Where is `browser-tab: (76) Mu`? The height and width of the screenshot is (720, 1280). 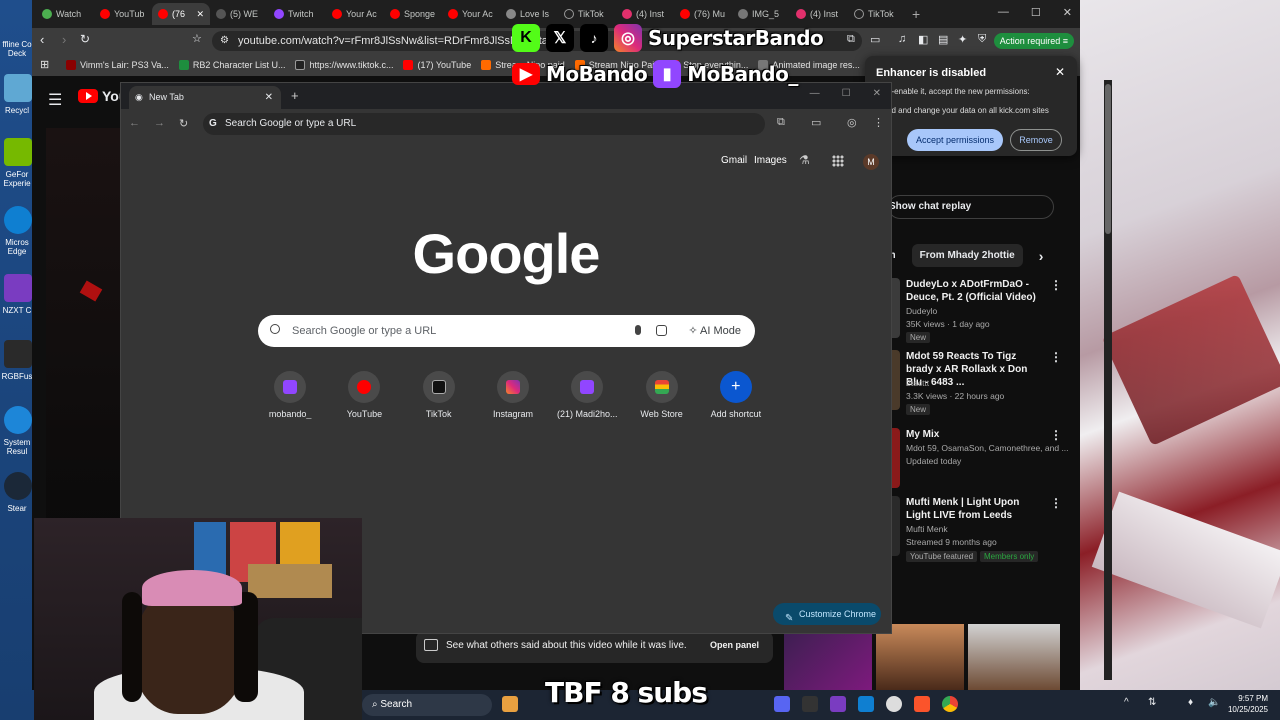
browser-tab: (76) Mu is located at coordinates (703, 14).